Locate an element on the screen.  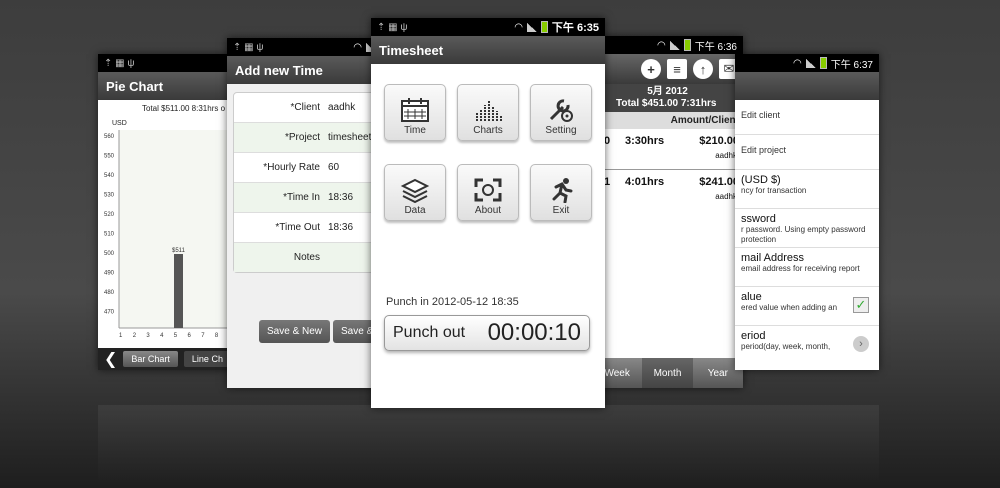
punch-out-label: Punch out is located at coordinates (429, 332).